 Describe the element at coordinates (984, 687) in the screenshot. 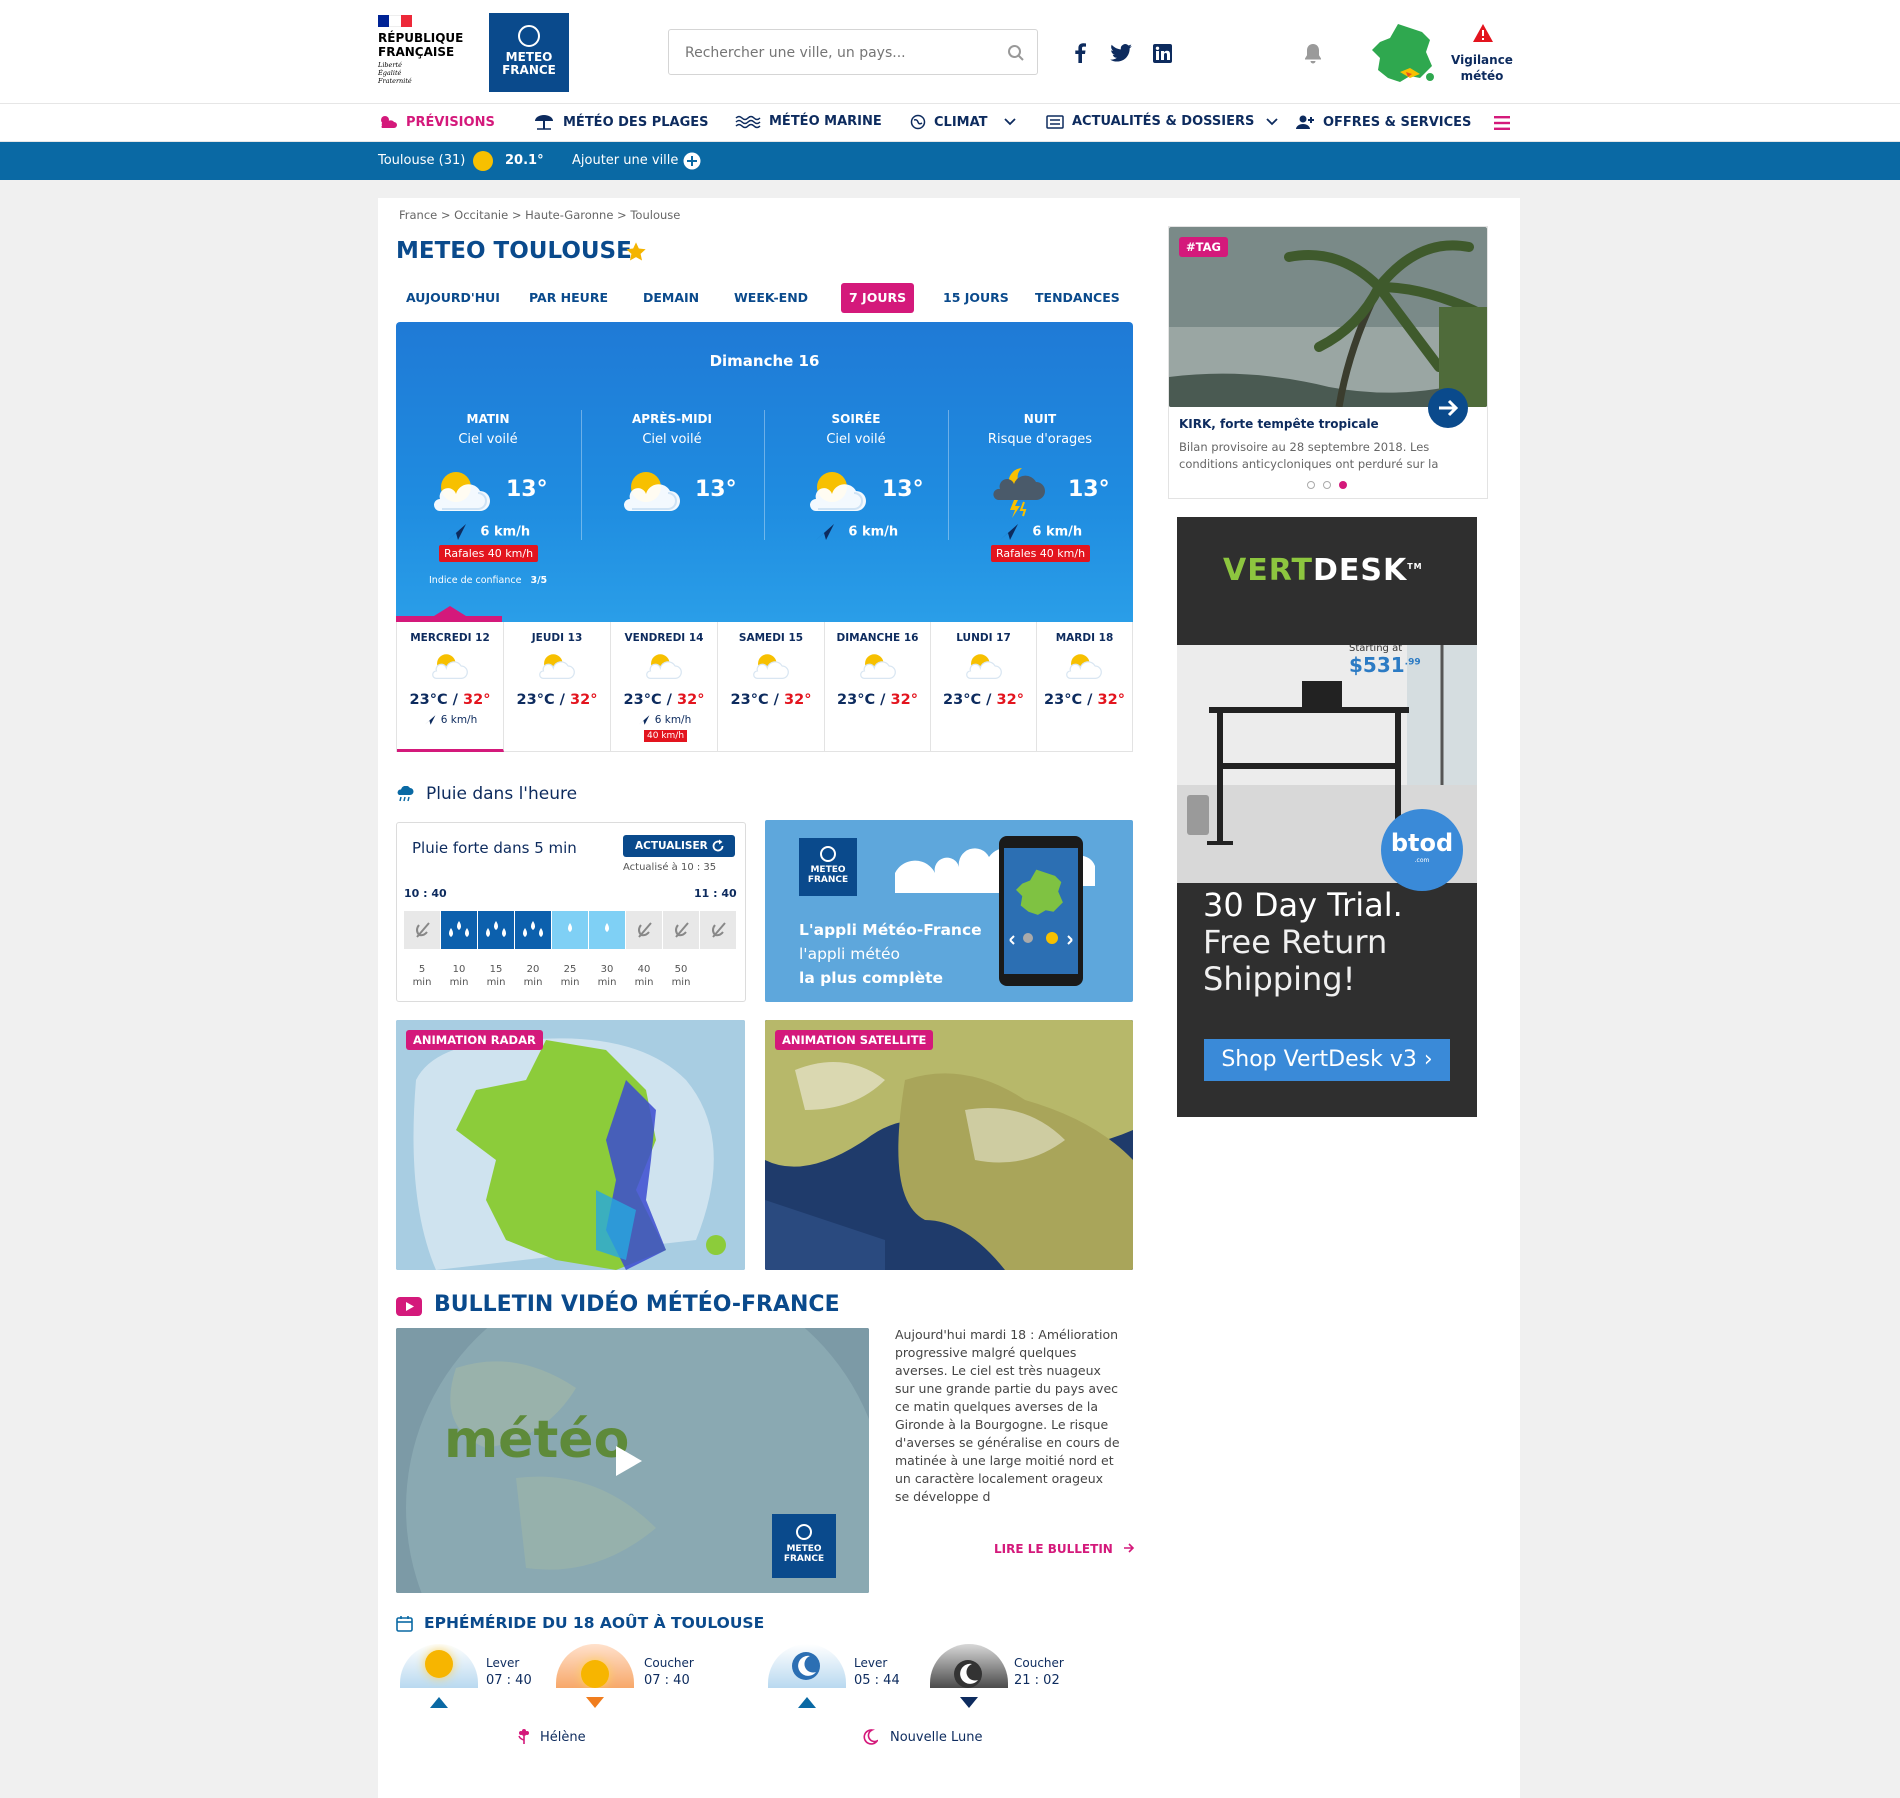

I see `day-lundi-17: LUNDI 17 23°C / 32°` at that location.